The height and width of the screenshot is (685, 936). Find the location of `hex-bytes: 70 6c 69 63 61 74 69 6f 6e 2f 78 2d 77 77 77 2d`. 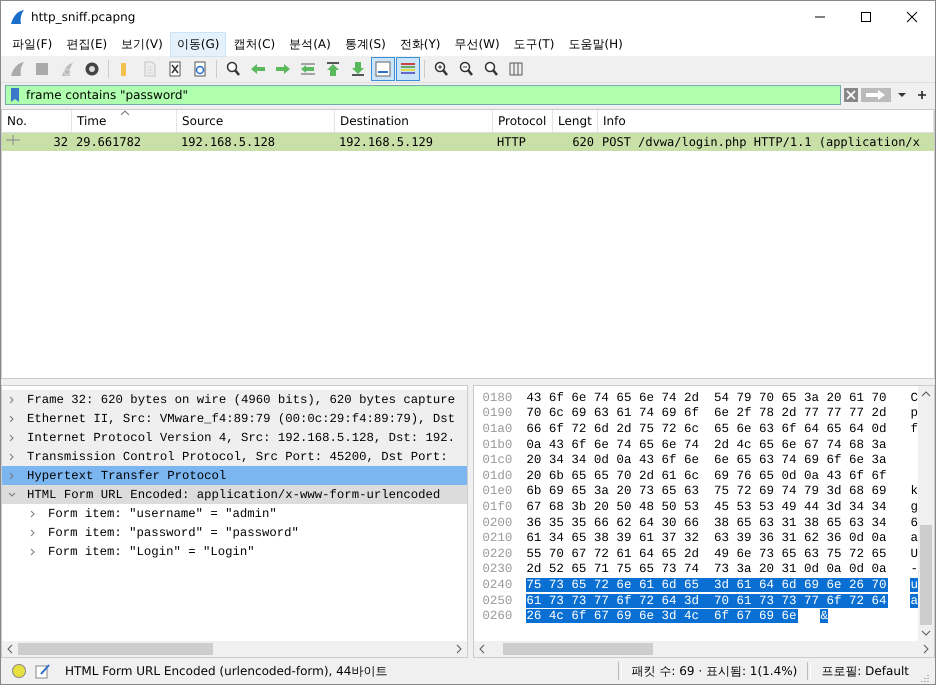

hex-bytes: 70 6c 69 63 61 74 69 6f 6e 2f 78 2d 77 77 77 2d is located at coordinates (707, 413).